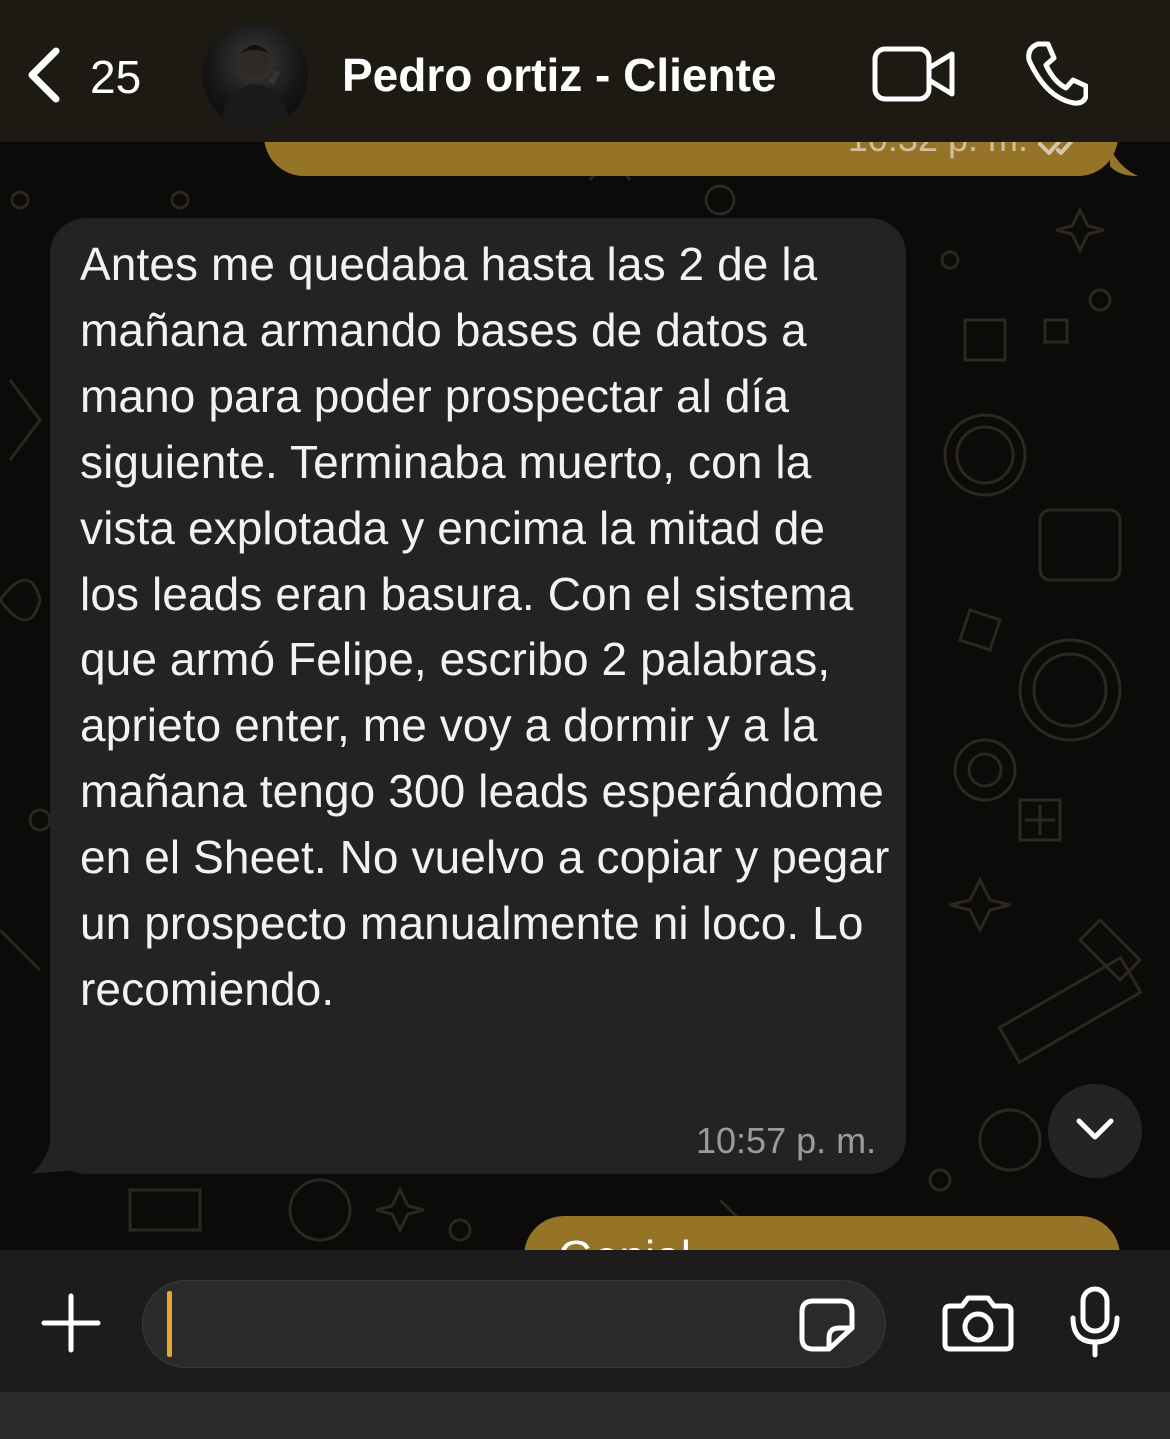 This screenshot has width=1170, height=1439. I want to click on chevron-down-icon, so click(1095, 1131).